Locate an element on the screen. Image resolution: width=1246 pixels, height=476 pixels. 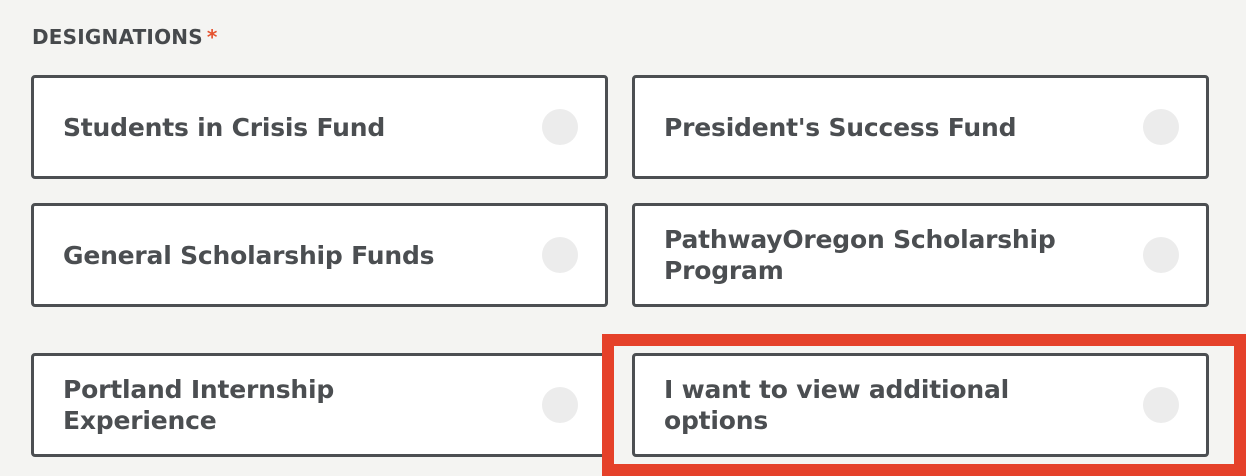
option-label: Portland Internship Experience is located at coordinates (199, 405).